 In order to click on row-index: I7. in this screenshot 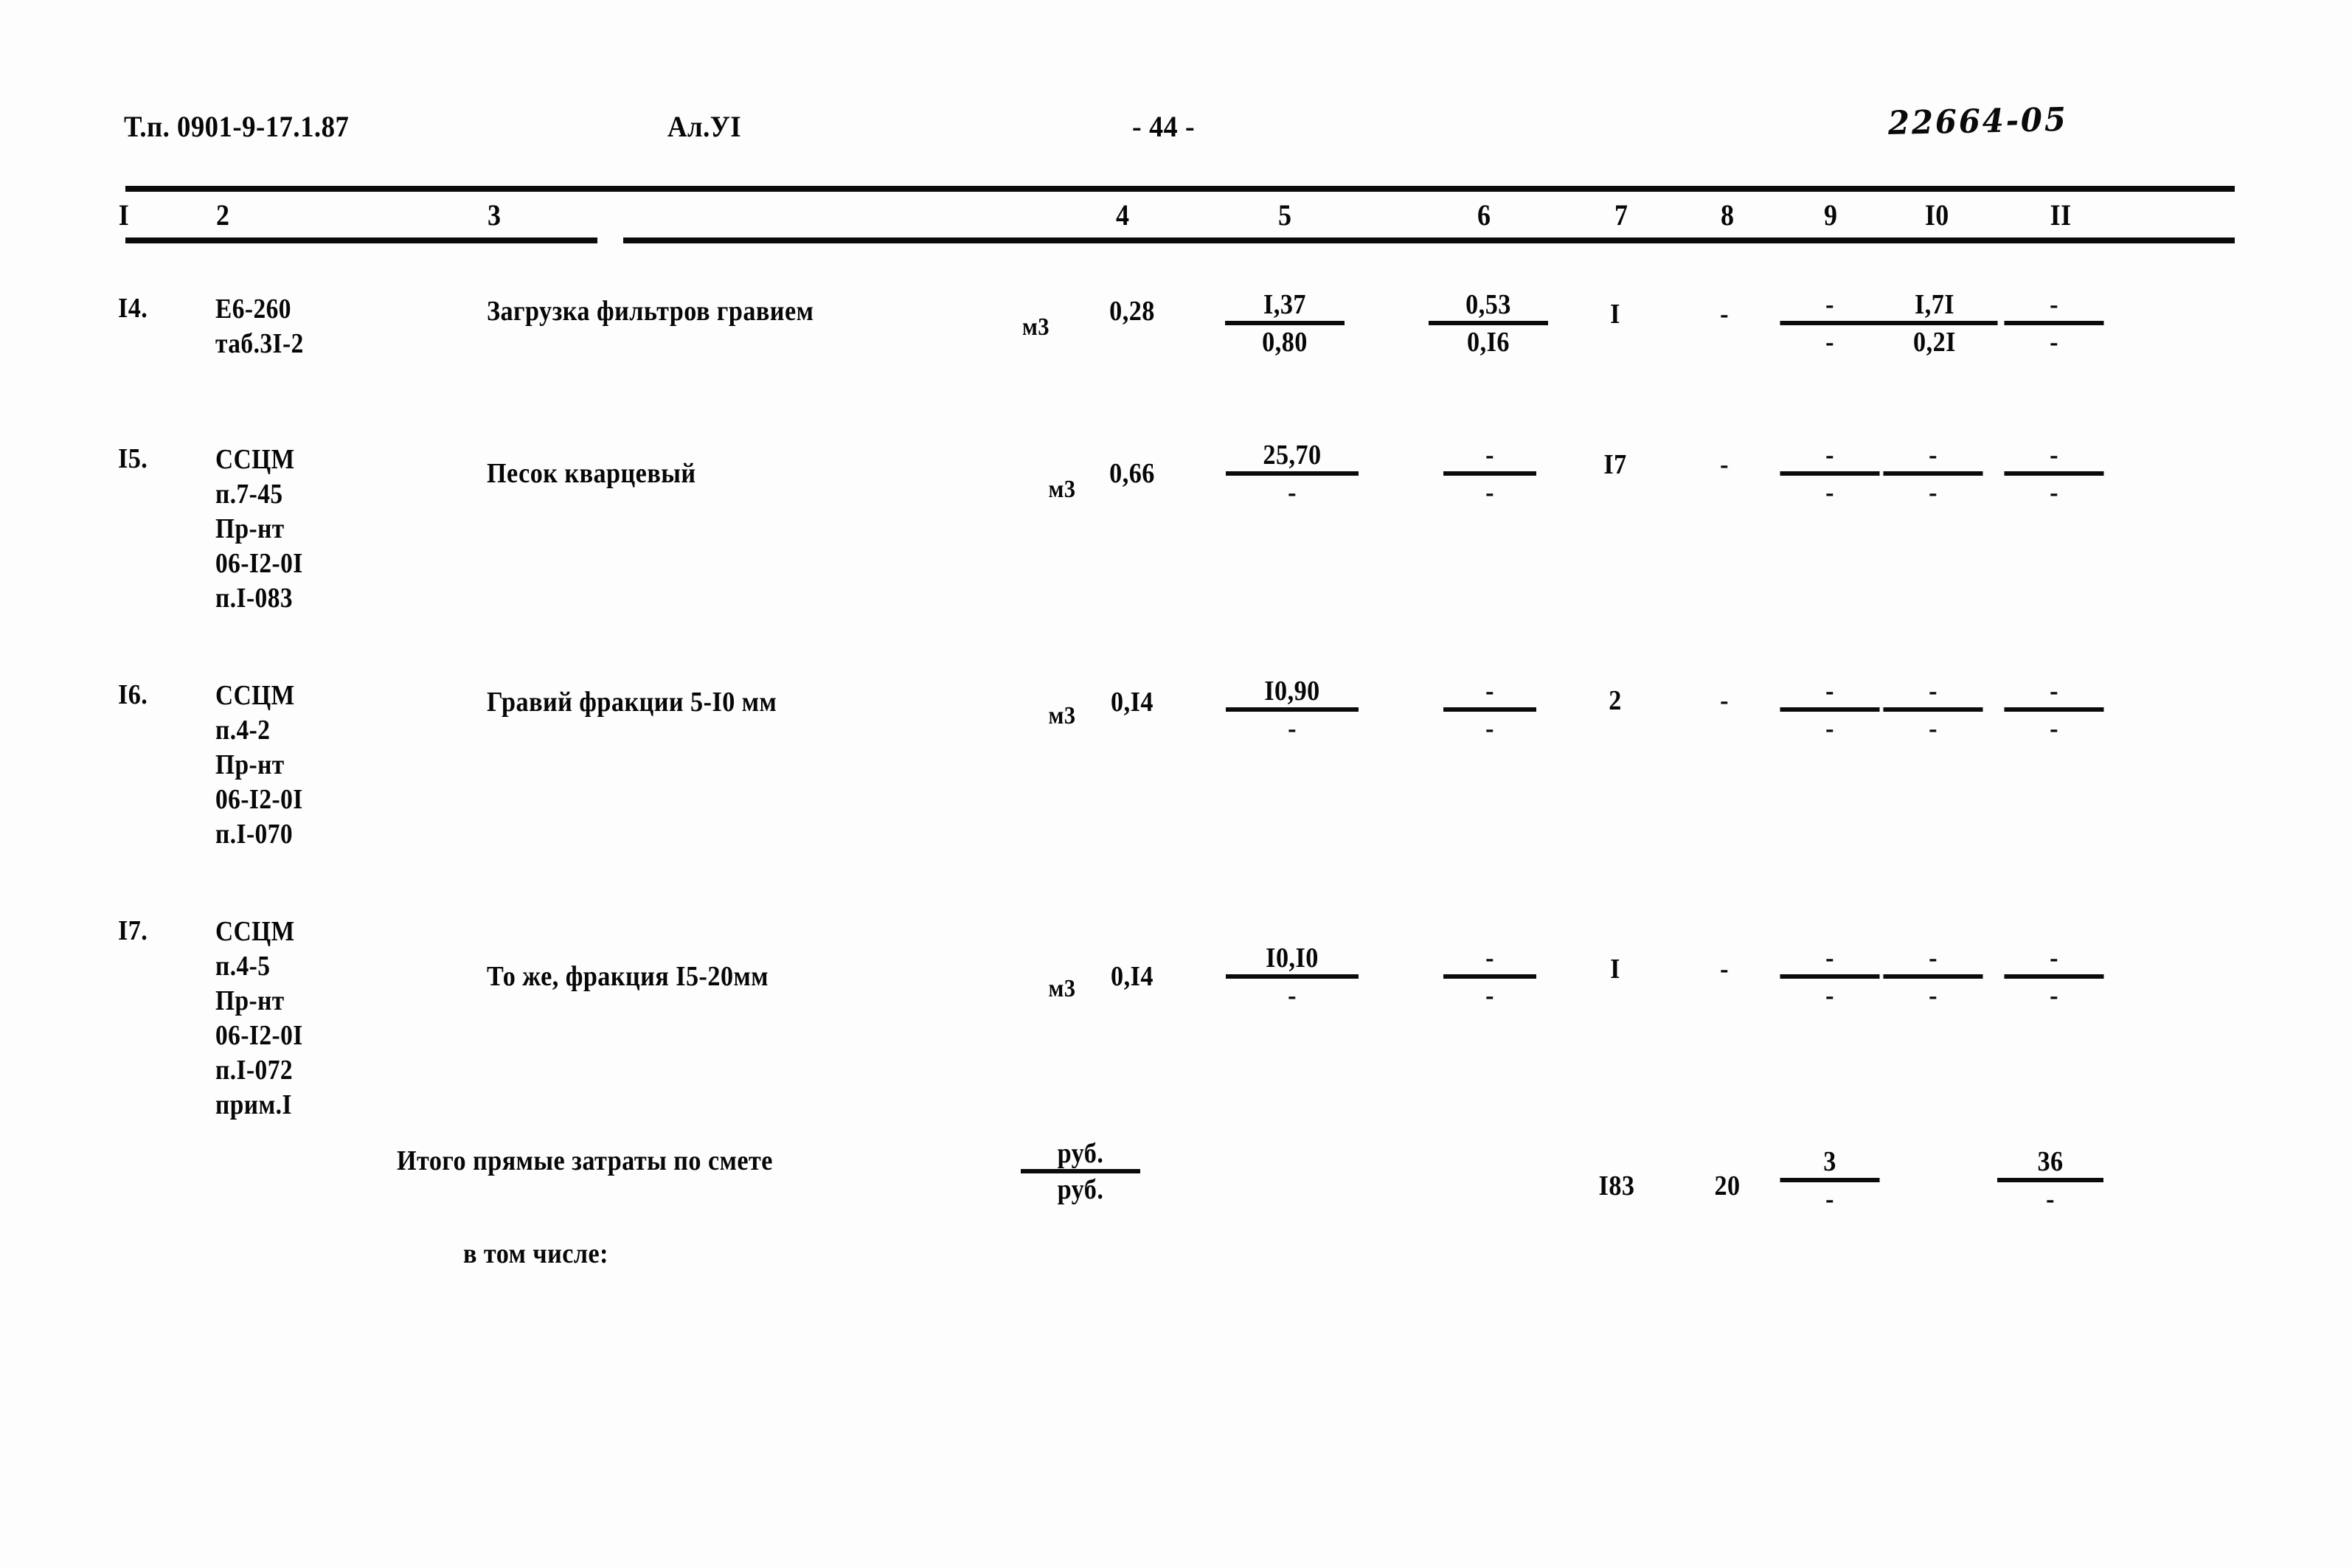, I will do `click(133, 930)`.